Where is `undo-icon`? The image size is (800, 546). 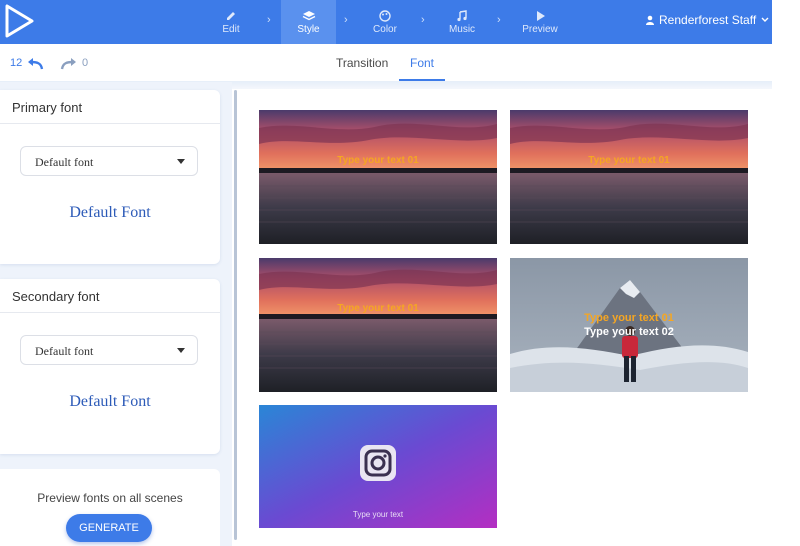
undo-icon is located at coordinates (36, 64).